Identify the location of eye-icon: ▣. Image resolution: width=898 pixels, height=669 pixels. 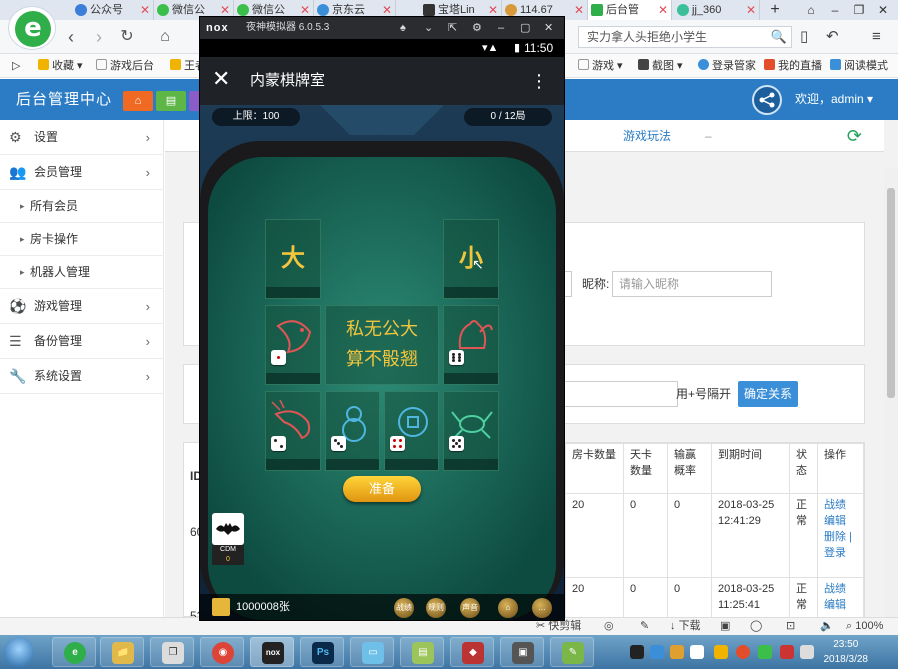
(725, 626).